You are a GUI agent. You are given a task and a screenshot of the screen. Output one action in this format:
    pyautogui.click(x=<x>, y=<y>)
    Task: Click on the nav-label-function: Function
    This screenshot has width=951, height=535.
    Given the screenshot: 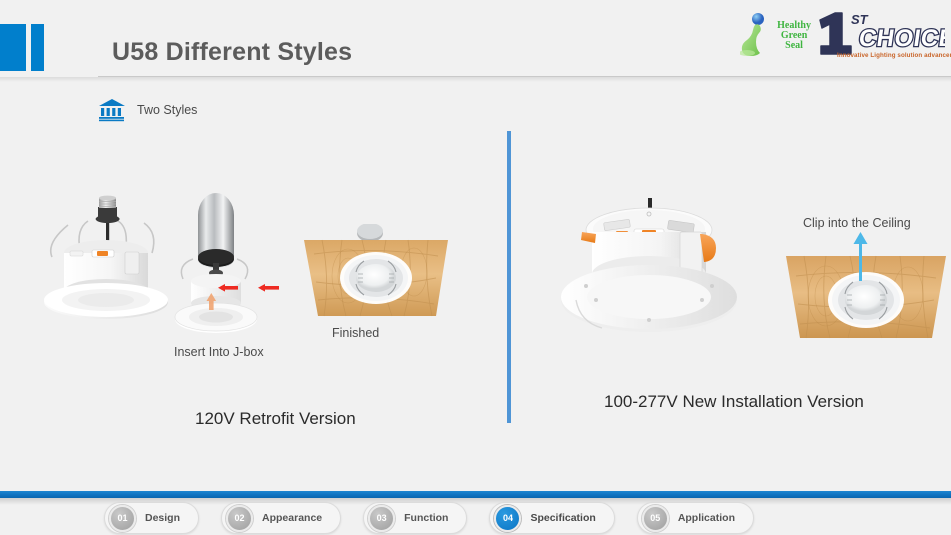 What is the action you would take?
    pyautogui.click(x=426, y=518)
    